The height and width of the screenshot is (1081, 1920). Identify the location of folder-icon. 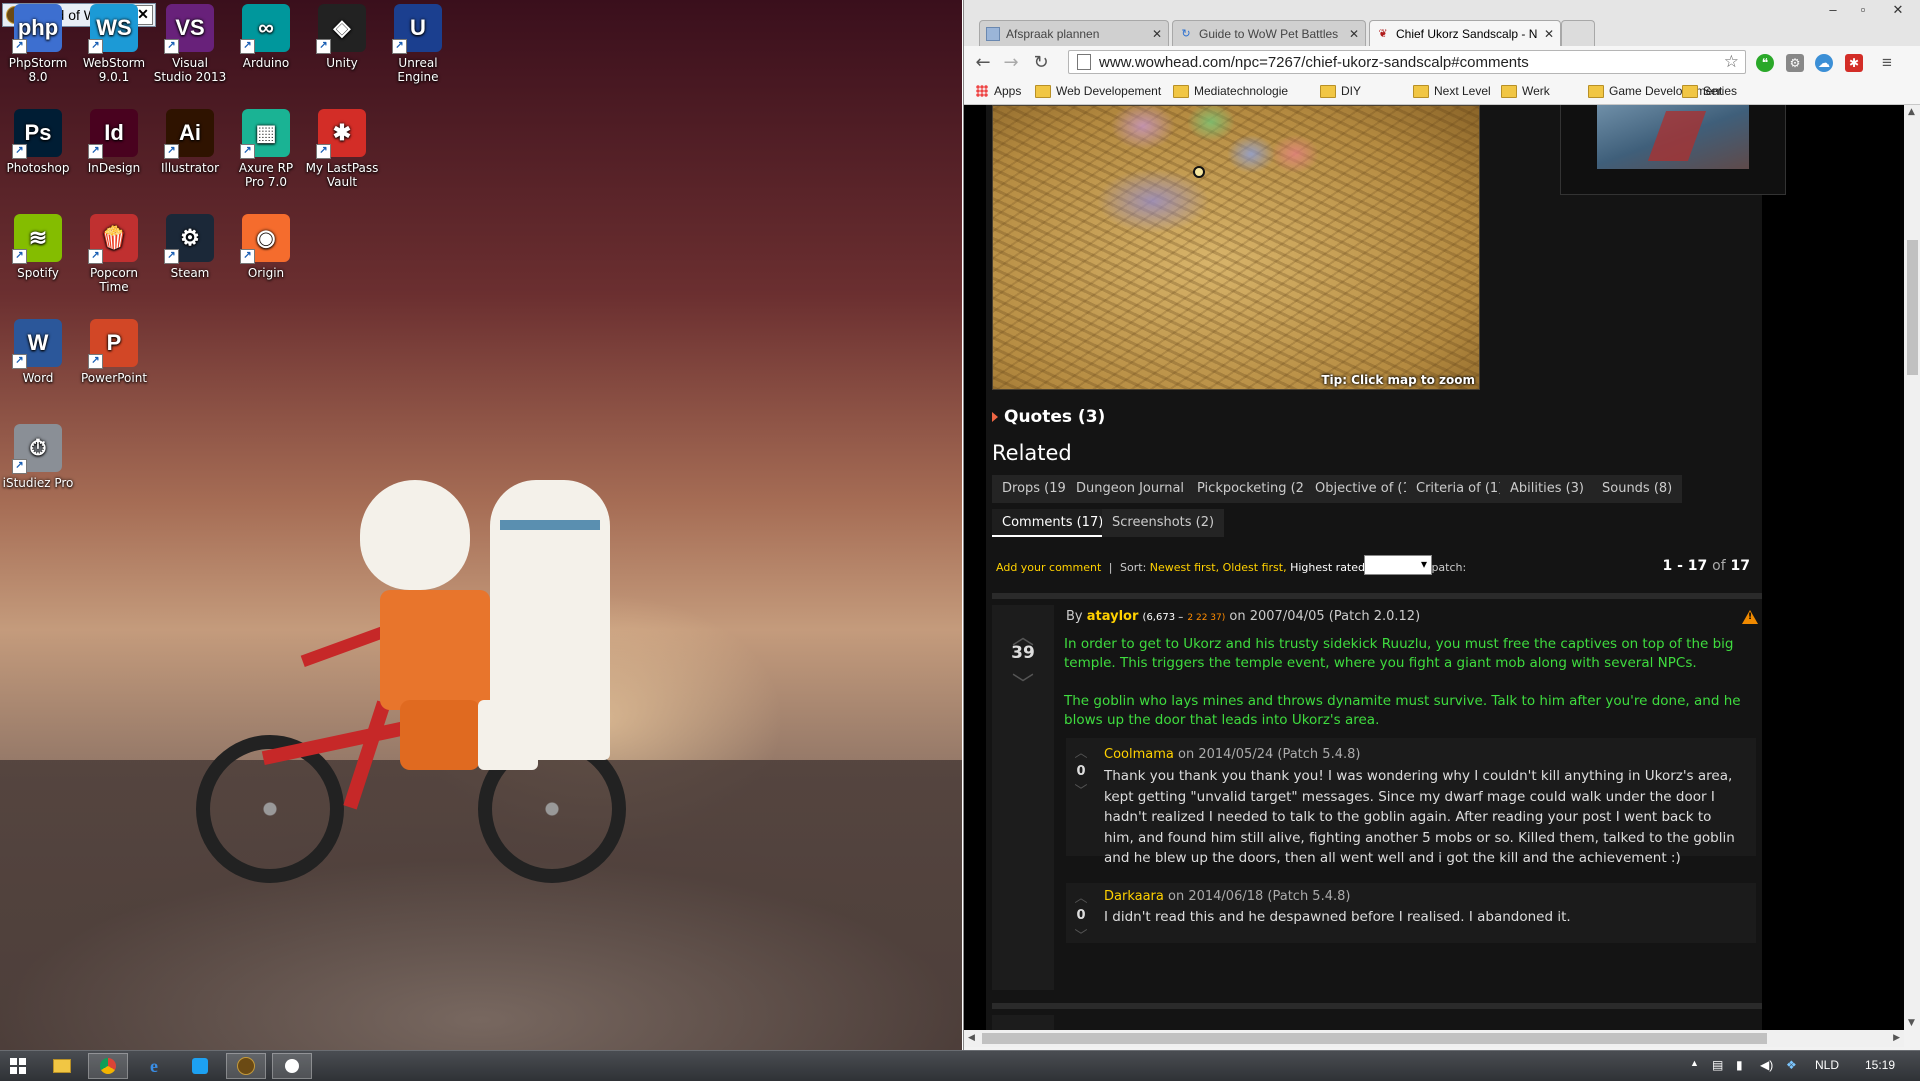
(1509, 91).